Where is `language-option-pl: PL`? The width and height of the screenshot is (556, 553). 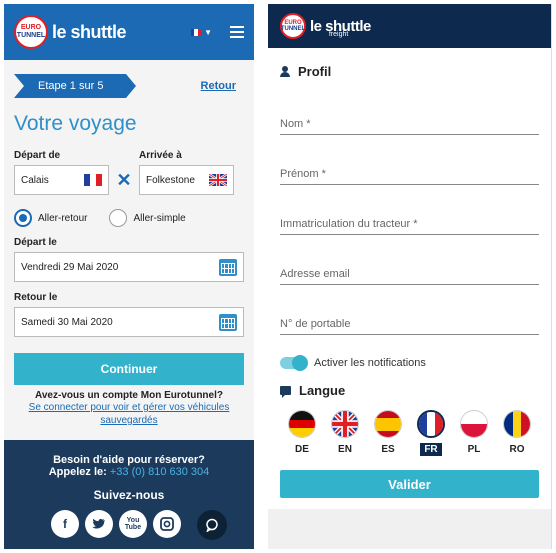
language-option-pl: PL is located at coordinates (474, 433).